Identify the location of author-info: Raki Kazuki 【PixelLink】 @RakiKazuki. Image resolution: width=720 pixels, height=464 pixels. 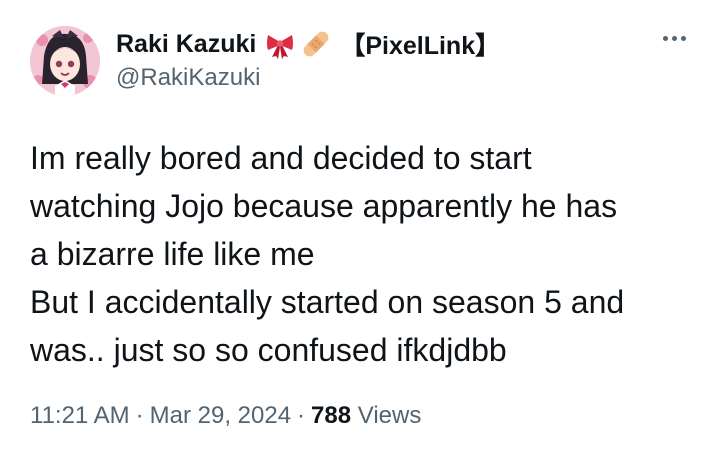
(308, 59).